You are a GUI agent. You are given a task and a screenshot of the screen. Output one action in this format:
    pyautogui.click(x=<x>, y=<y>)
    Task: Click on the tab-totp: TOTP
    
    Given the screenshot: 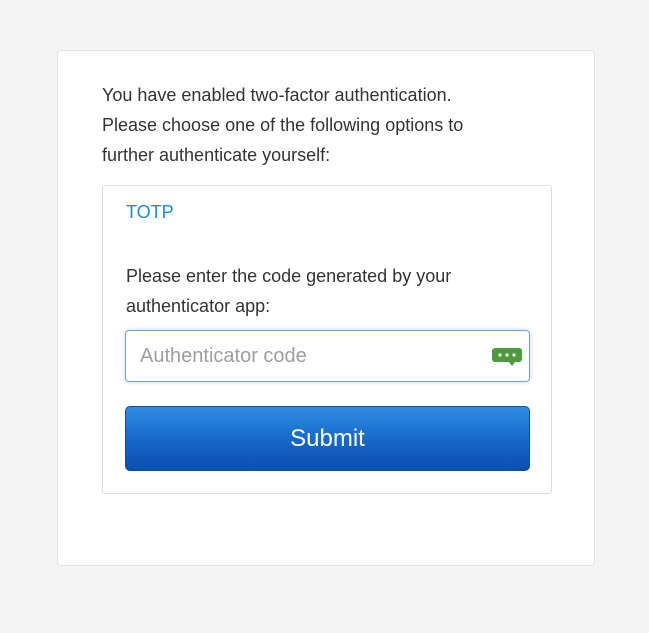 What is the action you would take?
    pyautogui.click(x=150, y=212)
    